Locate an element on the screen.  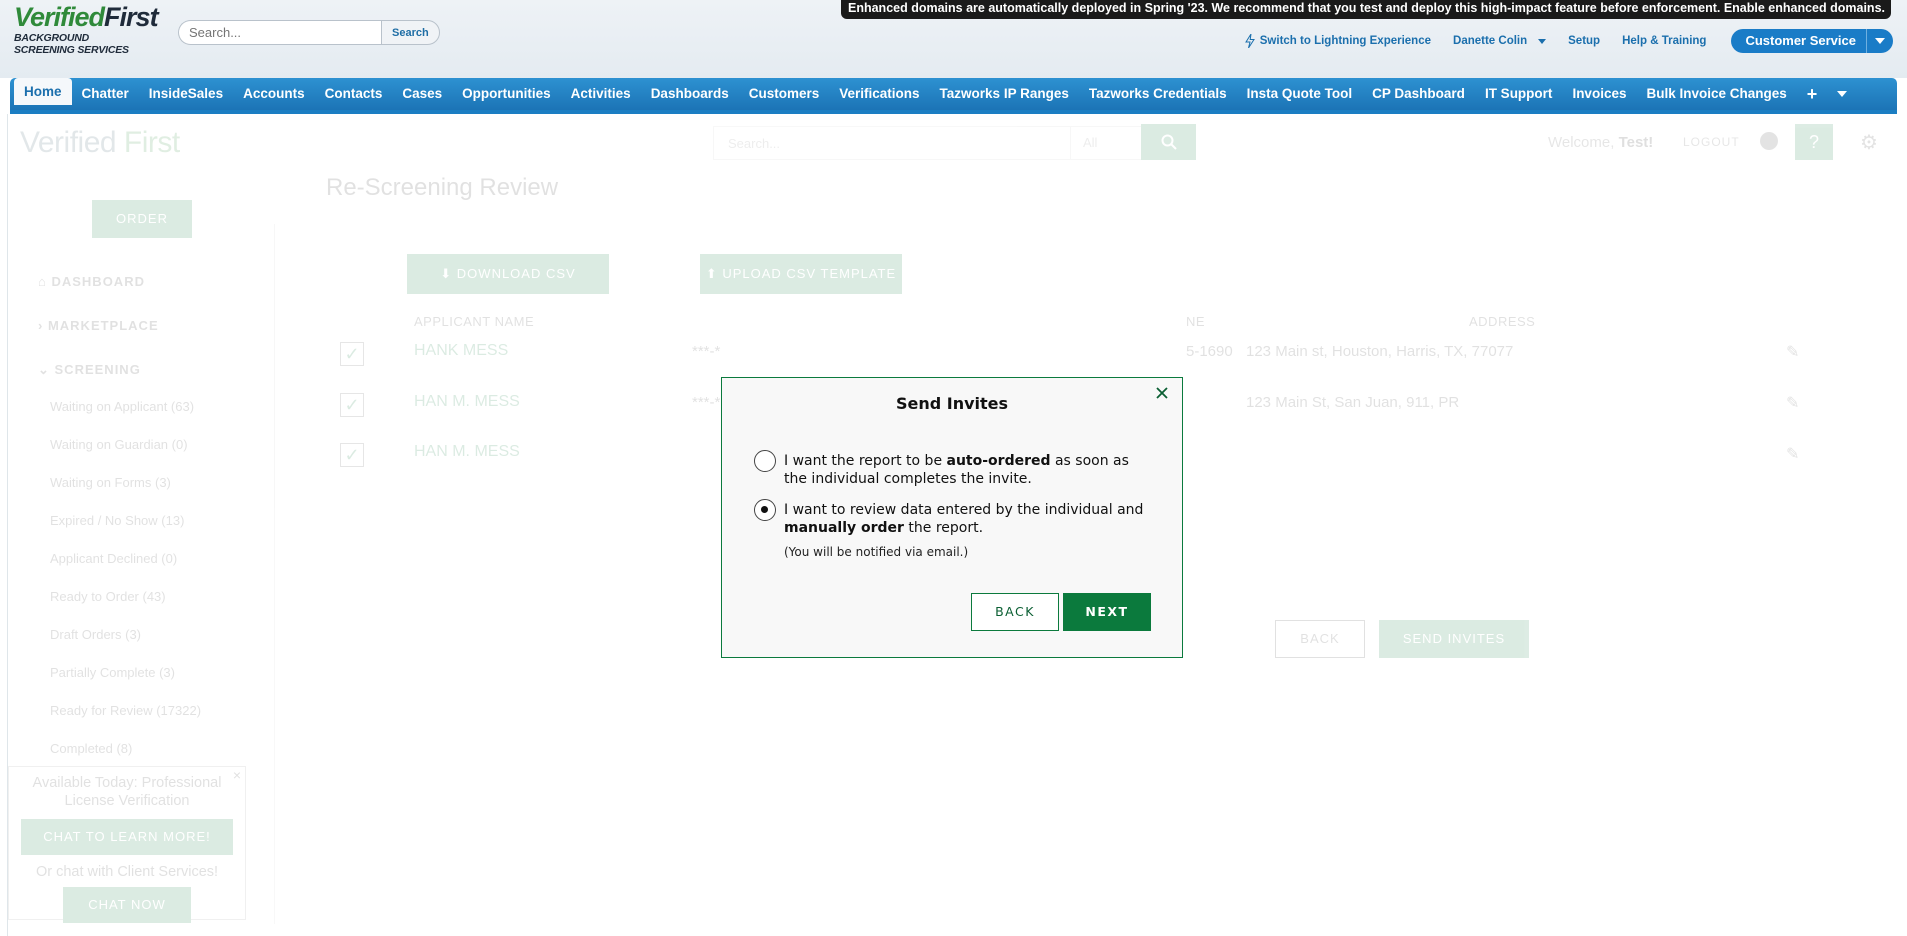
order-button: ORDER is located at coordinates (142, 219).